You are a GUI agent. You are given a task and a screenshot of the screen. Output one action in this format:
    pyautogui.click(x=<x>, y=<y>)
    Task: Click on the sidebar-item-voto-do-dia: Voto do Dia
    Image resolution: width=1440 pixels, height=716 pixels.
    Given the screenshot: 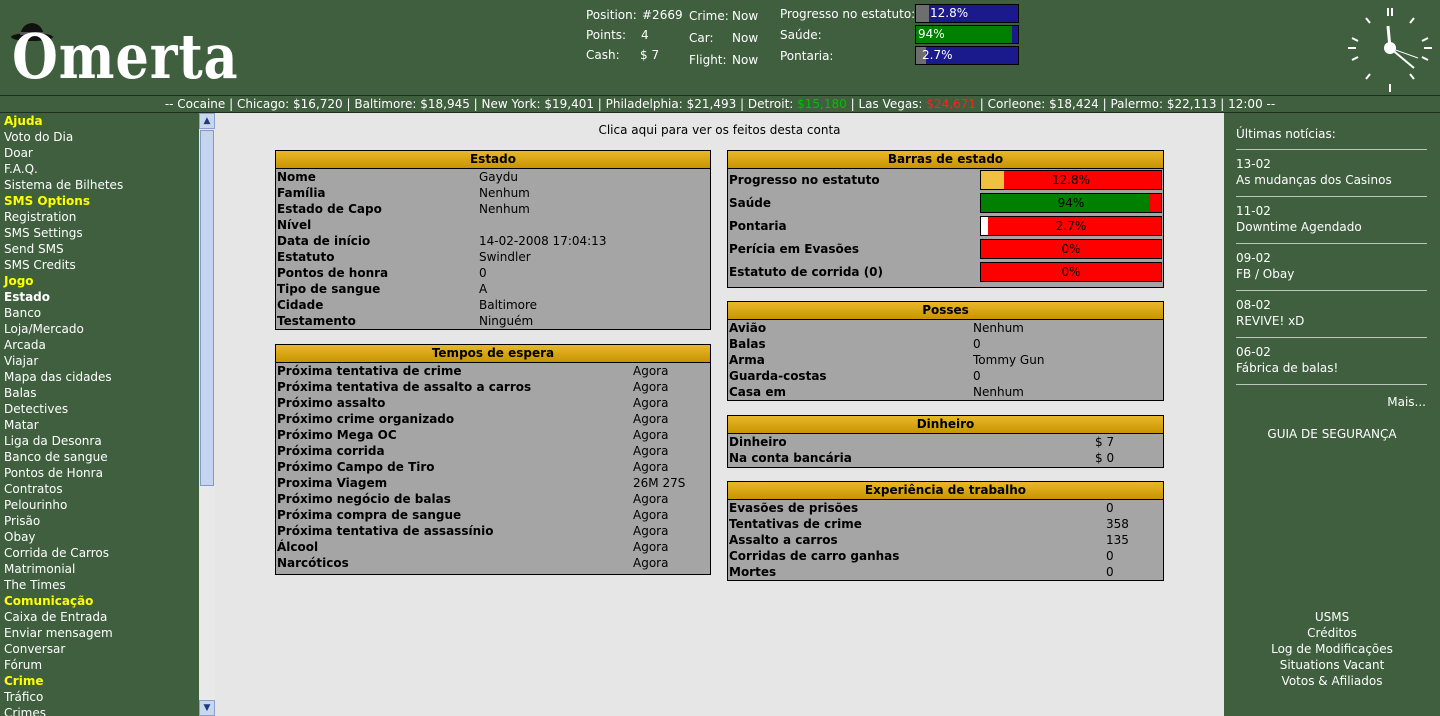 What is the action you would take?
    pyautogui.click(x=99, y=137)
    